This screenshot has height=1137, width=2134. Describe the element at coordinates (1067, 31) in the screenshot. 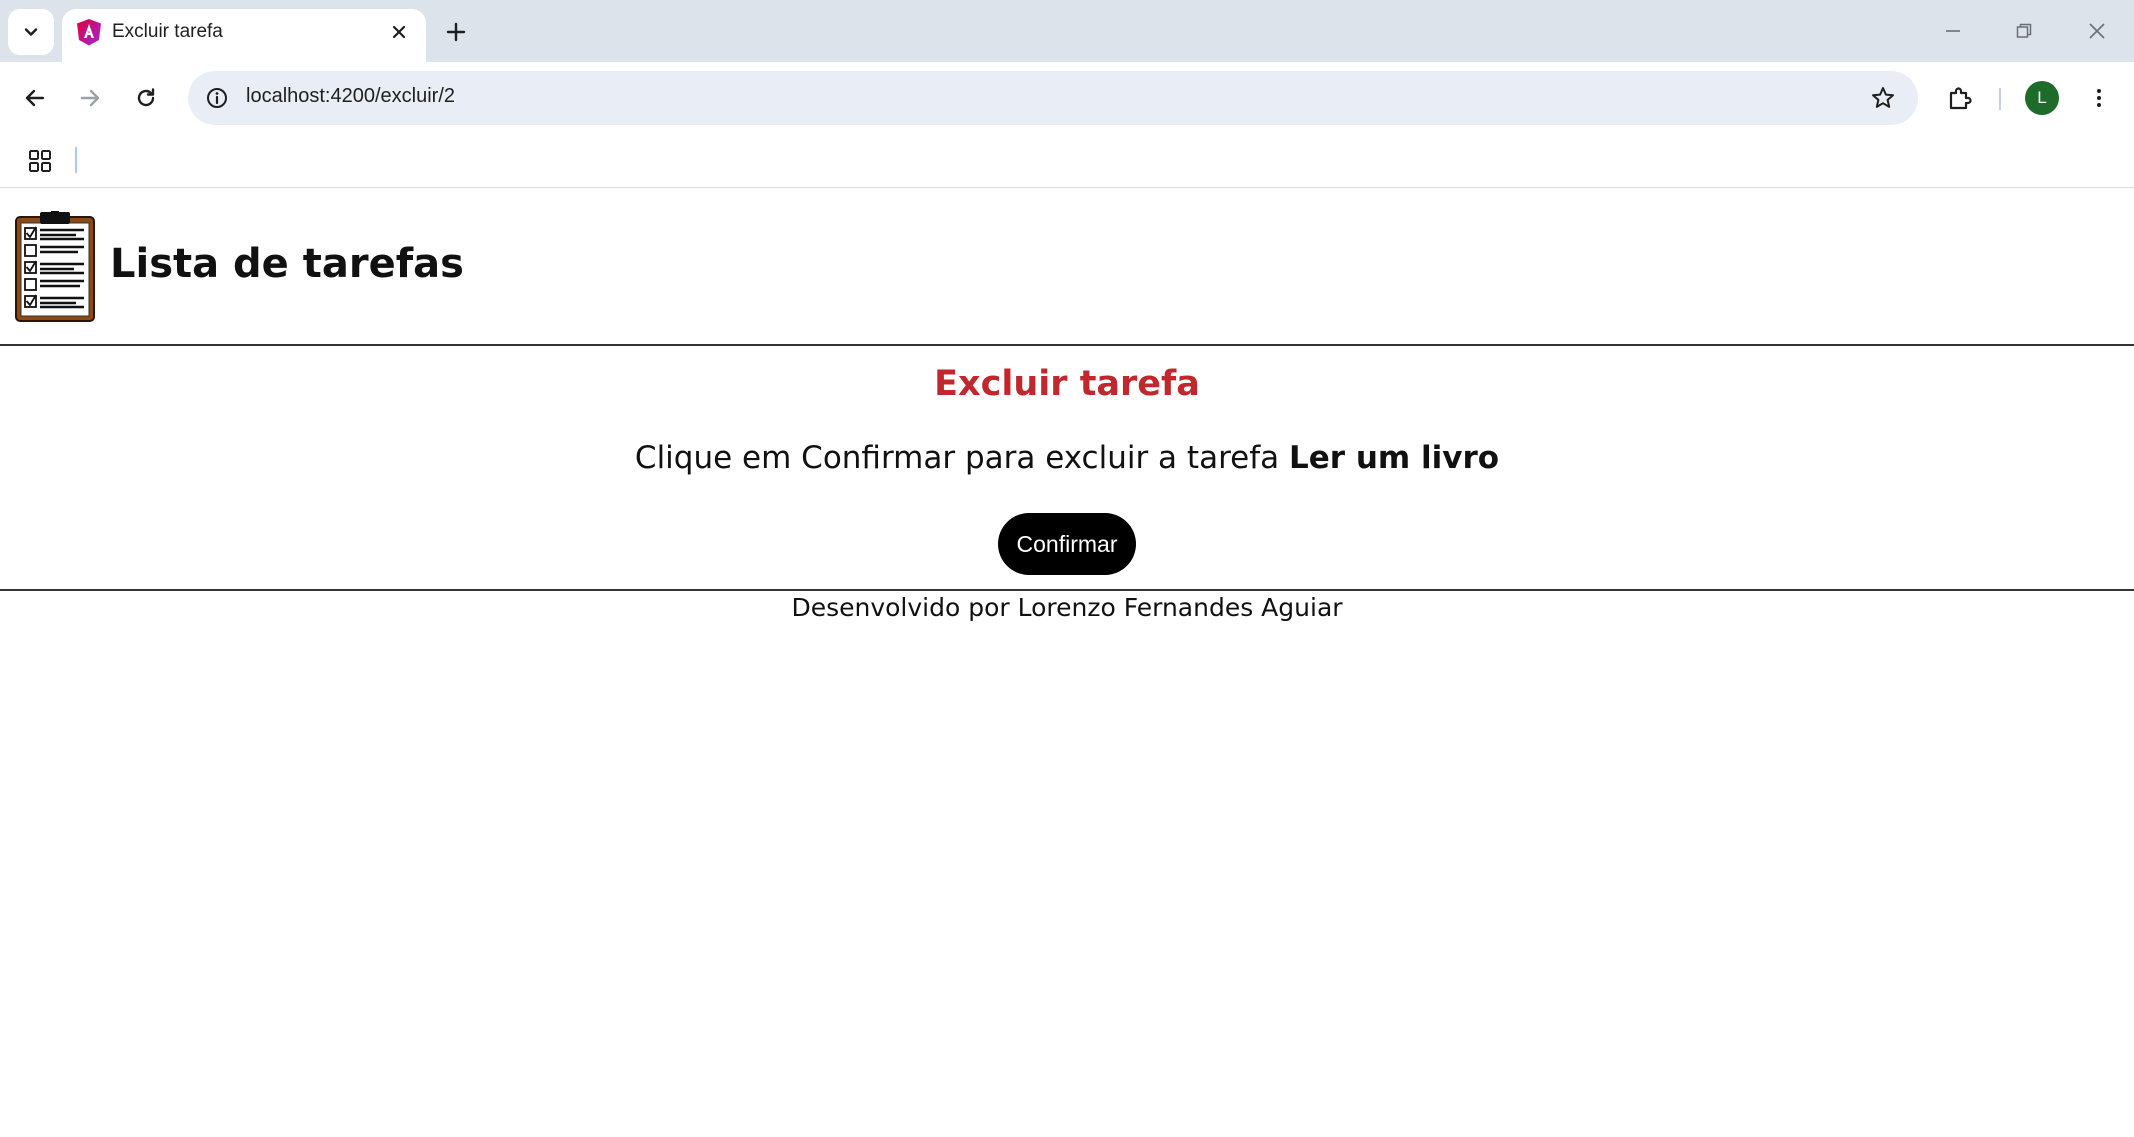

I see `browser-tabstrip: Excluir tarefa` at that location.